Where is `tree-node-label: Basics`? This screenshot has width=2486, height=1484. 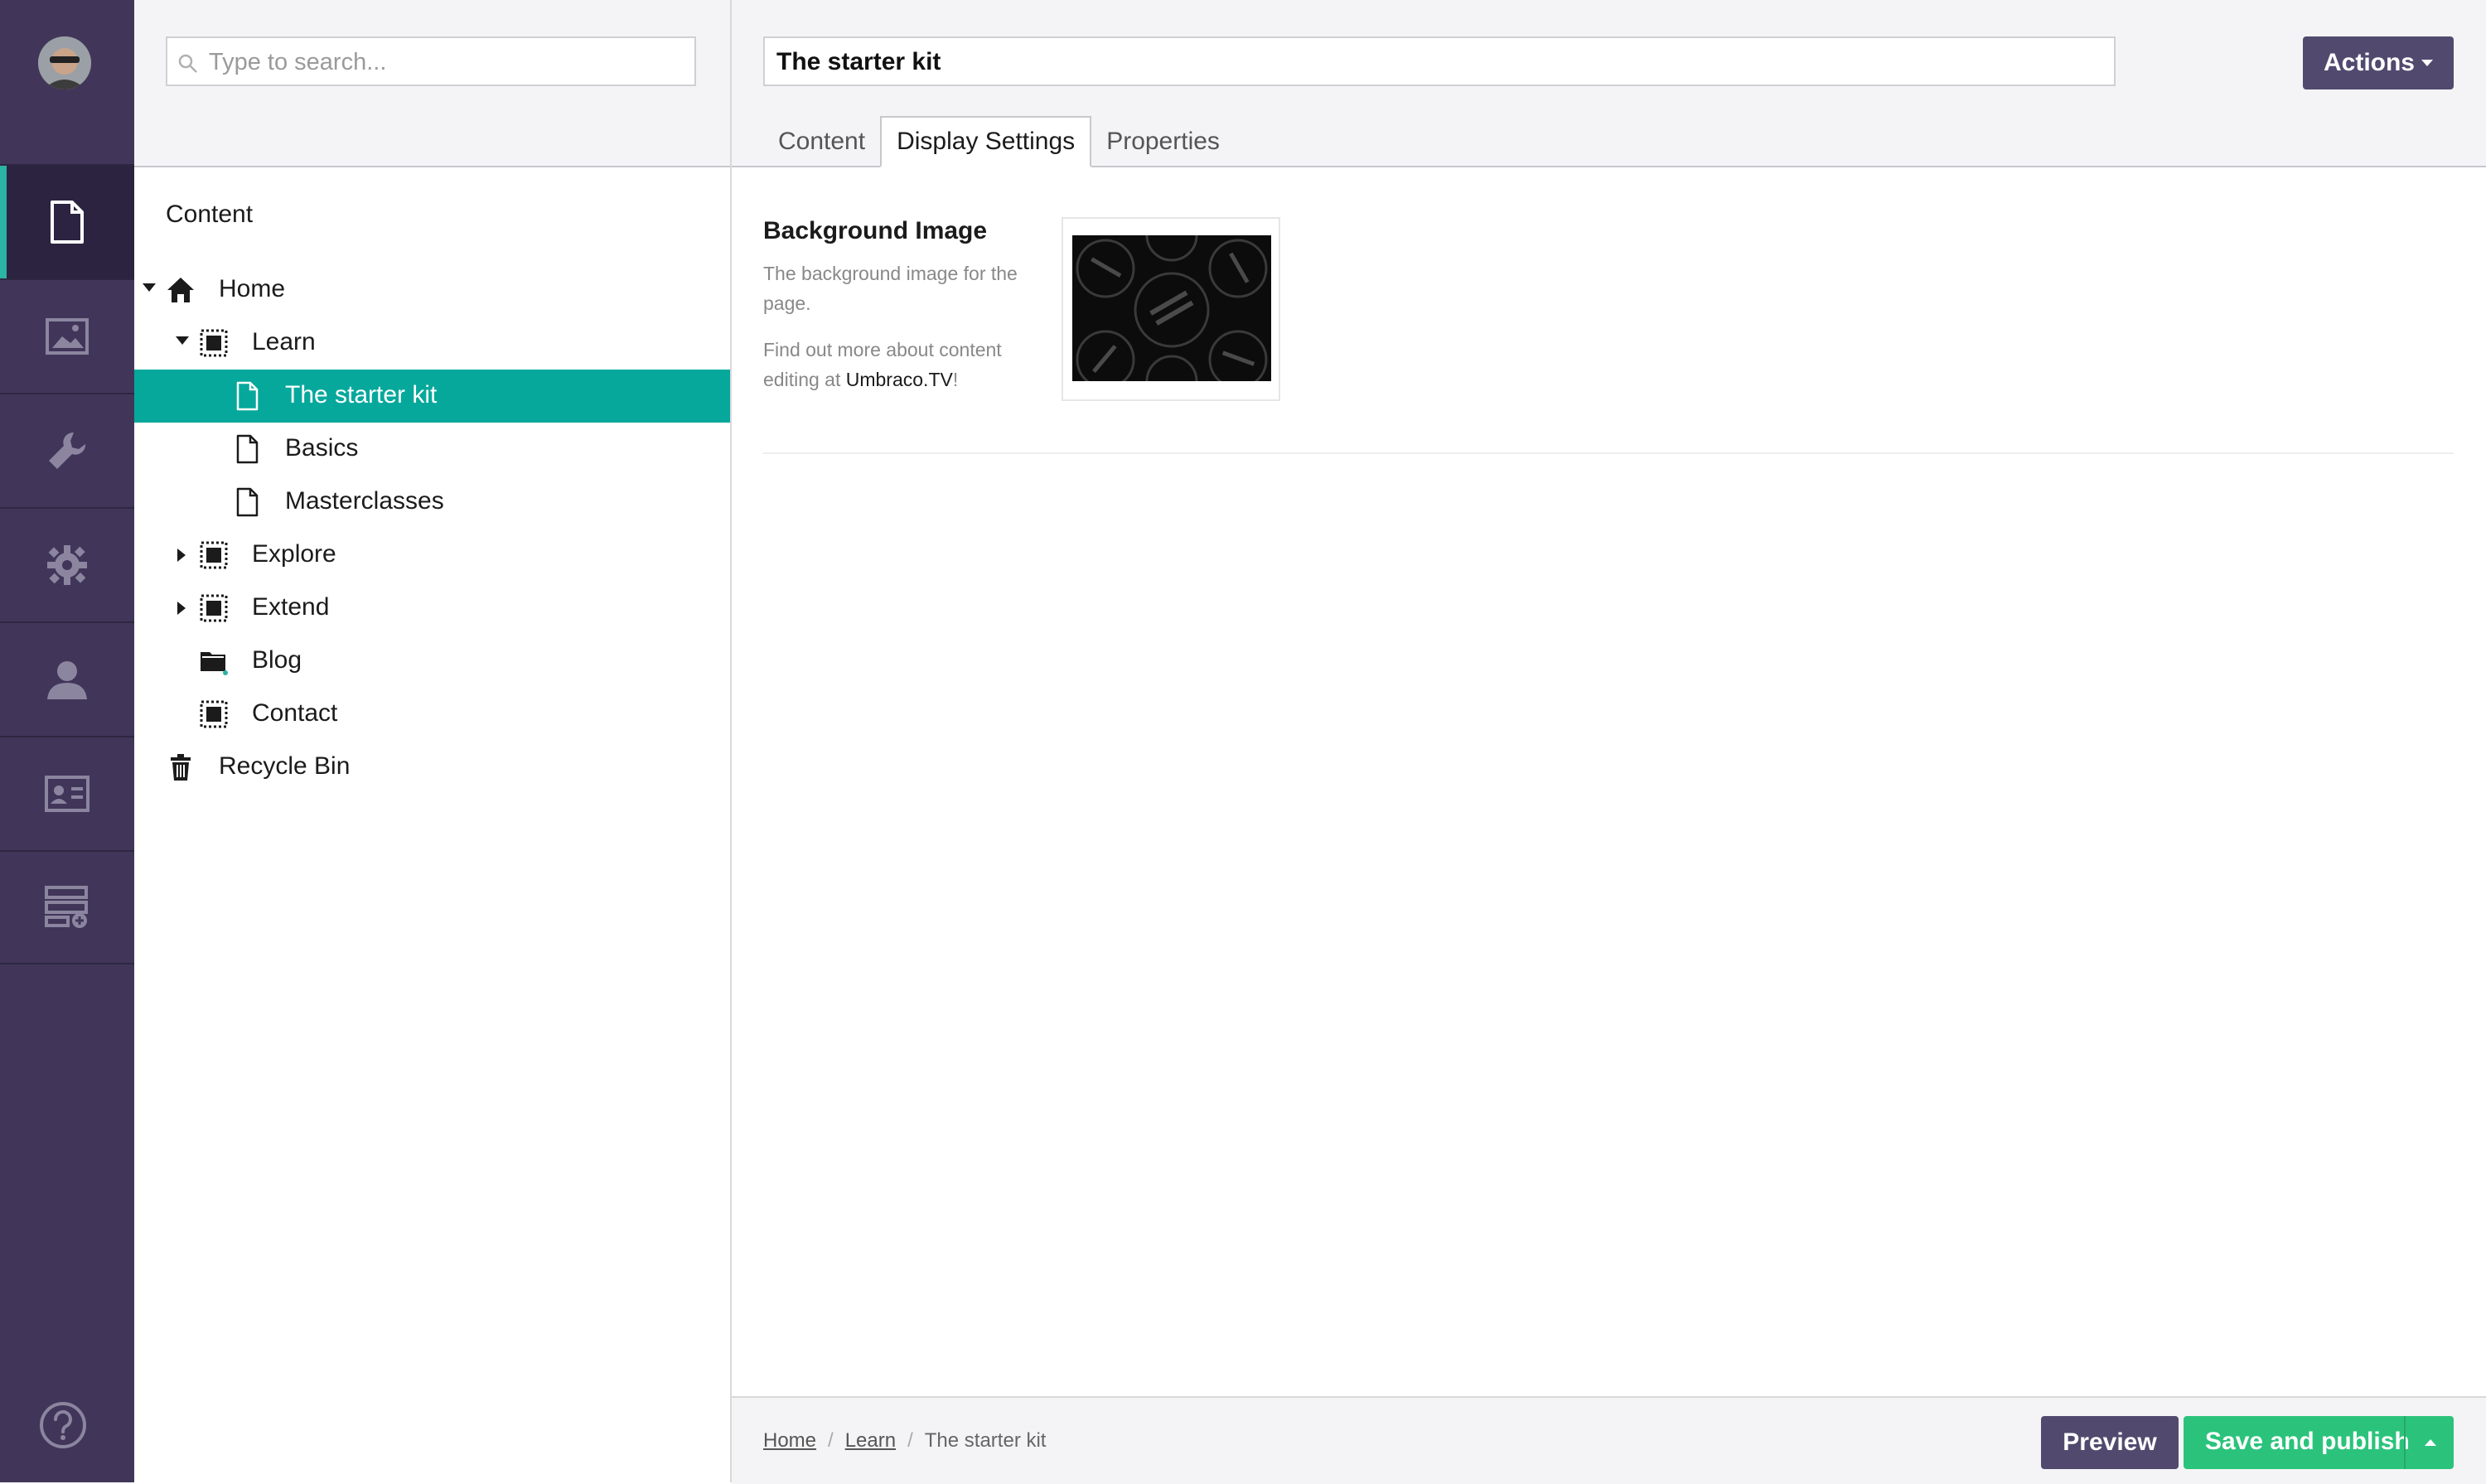
tree-node-label: Basics is located at coordinates (322, 448).